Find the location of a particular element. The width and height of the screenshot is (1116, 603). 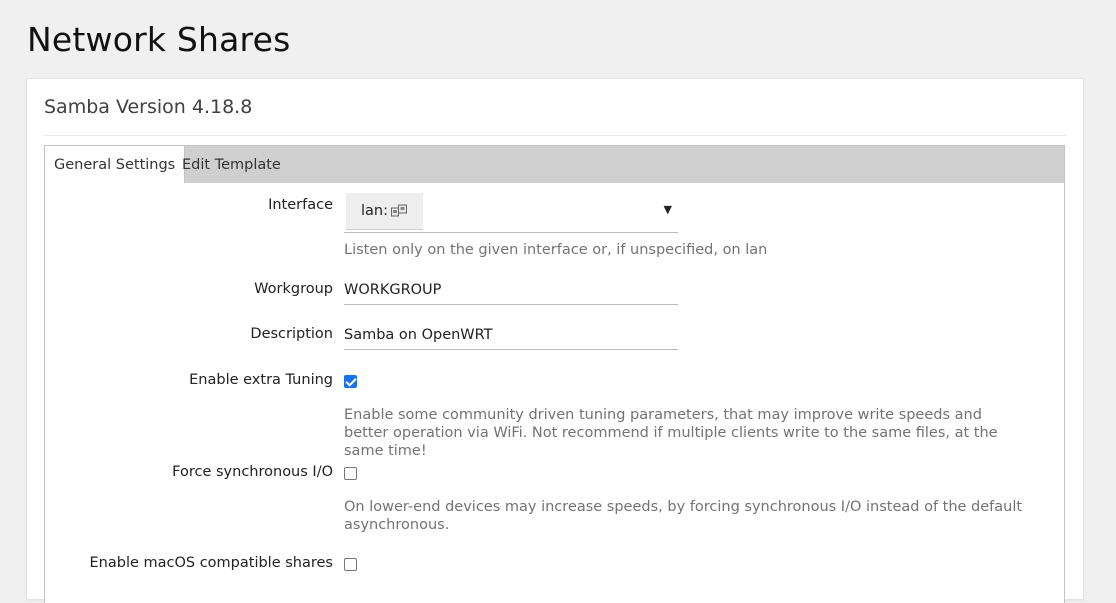

divider is located at coordinates (555, 135).